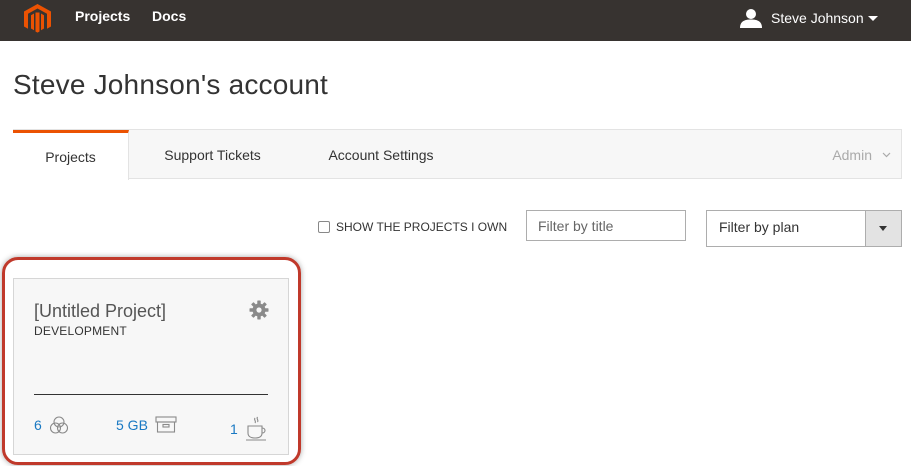 Image resolution: width=911 pixels, height=466 pixels. Describe the element at coordinates (37, 19) in the screenshot. I see `magento-logo-icon` at that location.